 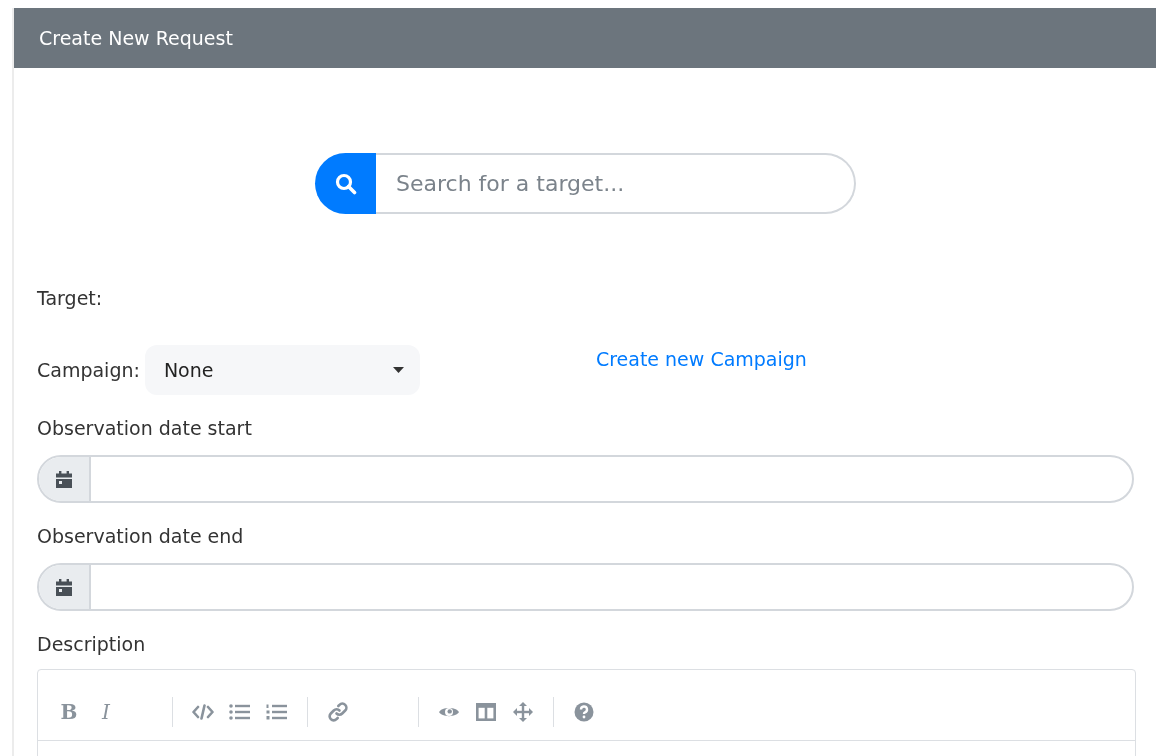 What do you see at coordinates (136, 38) in the screenshot?
I see `panel-title: Create New Request` at bounding box center [136, 38].